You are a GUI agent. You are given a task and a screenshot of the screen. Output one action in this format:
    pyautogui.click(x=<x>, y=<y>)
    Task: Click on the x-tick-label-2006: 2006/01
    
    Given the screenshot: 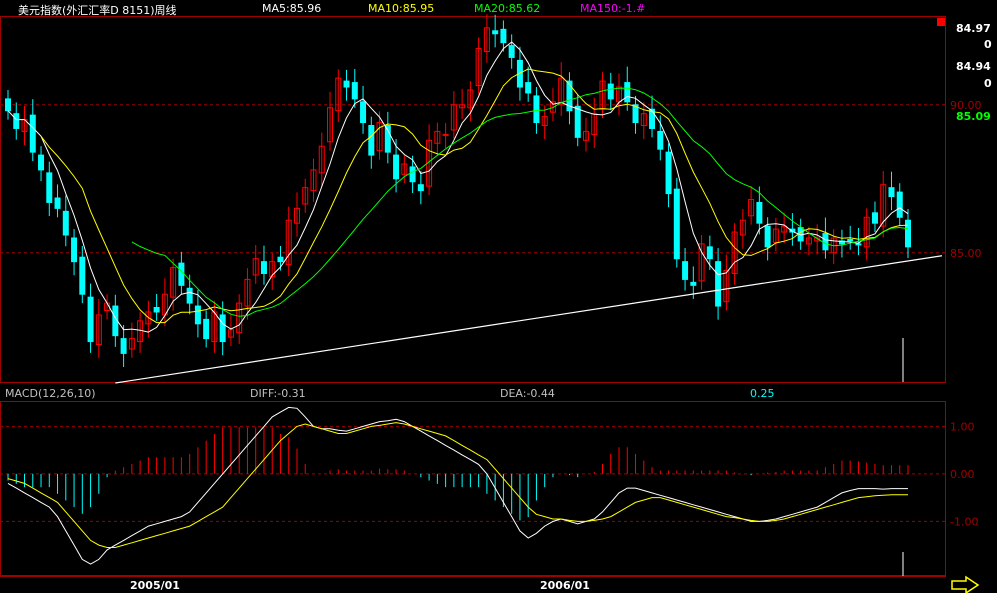 What is the action you would take?
    pyautogui.click(x=565, y=585)
    